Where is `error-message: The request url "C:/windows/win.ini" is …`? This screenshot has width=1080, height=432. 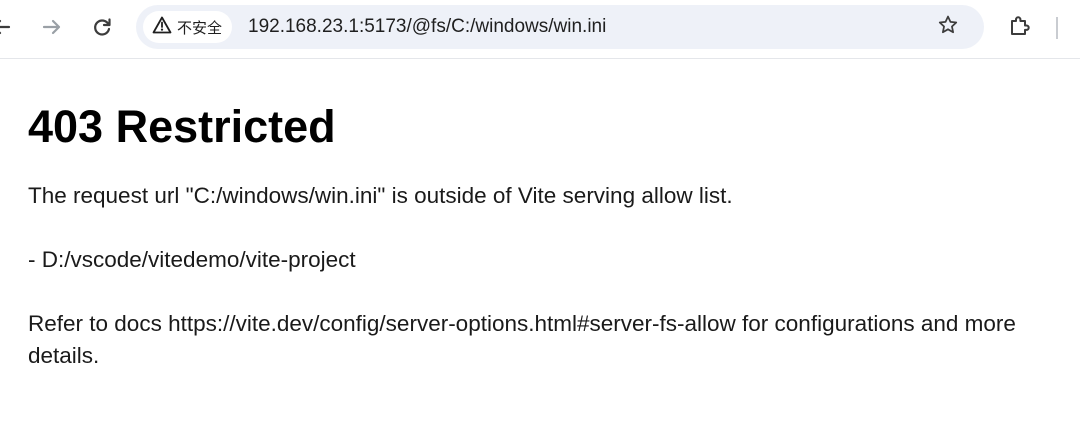
error-message: The request url "C:/windows/win.ini" is … is located at coordinates (380, 195).